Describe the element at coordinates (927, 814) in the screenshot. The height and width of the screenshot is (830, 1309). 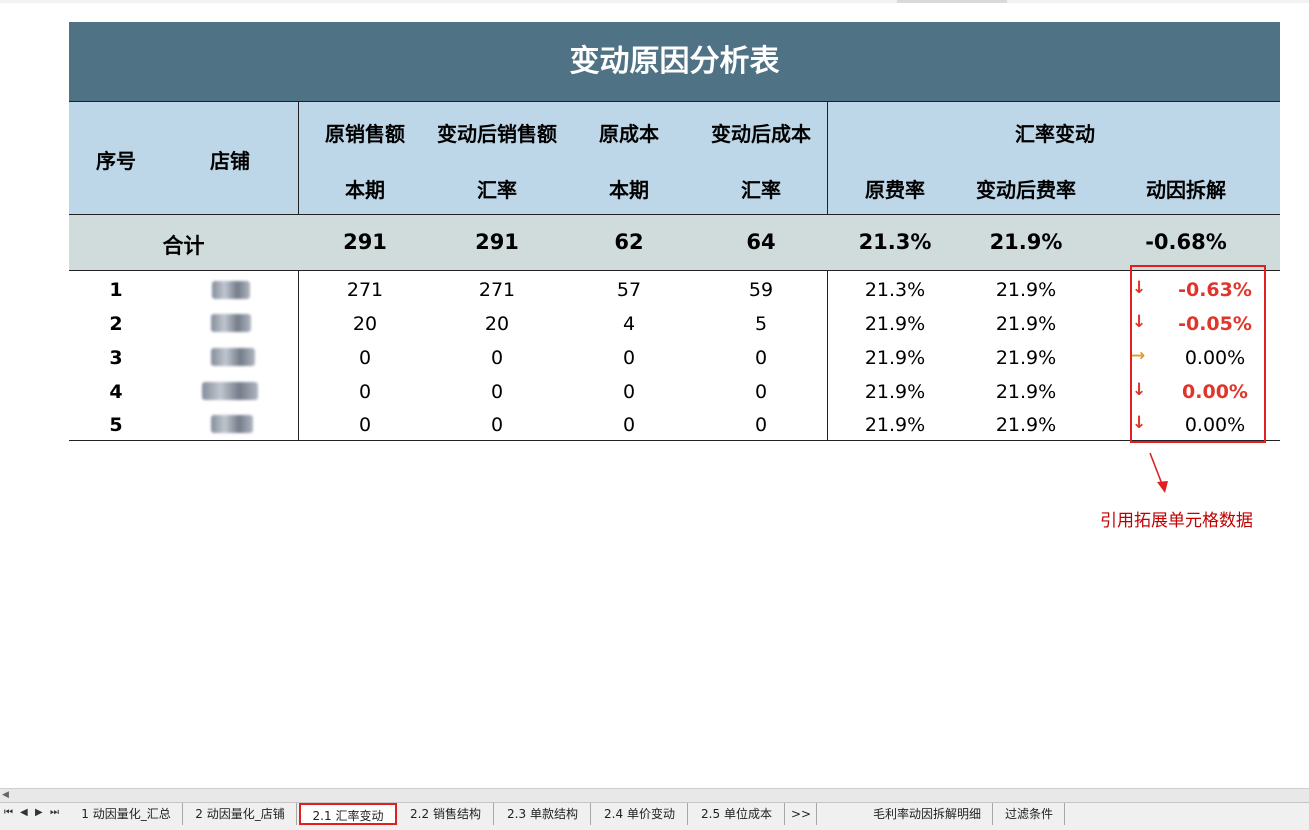
I see `tab-gross-margin-detail: 毛利率动因拆解明细` at that location.